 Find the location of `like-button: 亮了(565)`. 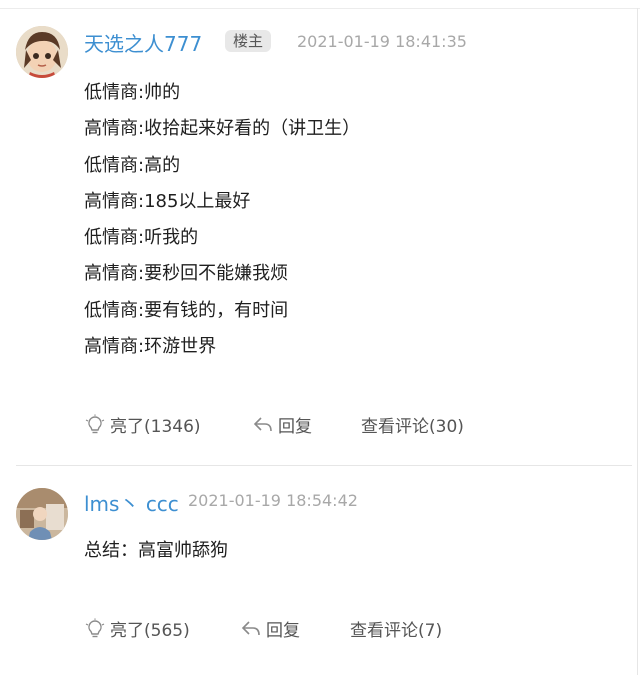

like-button: 亮了(565) is located at coordinates (137, 628).